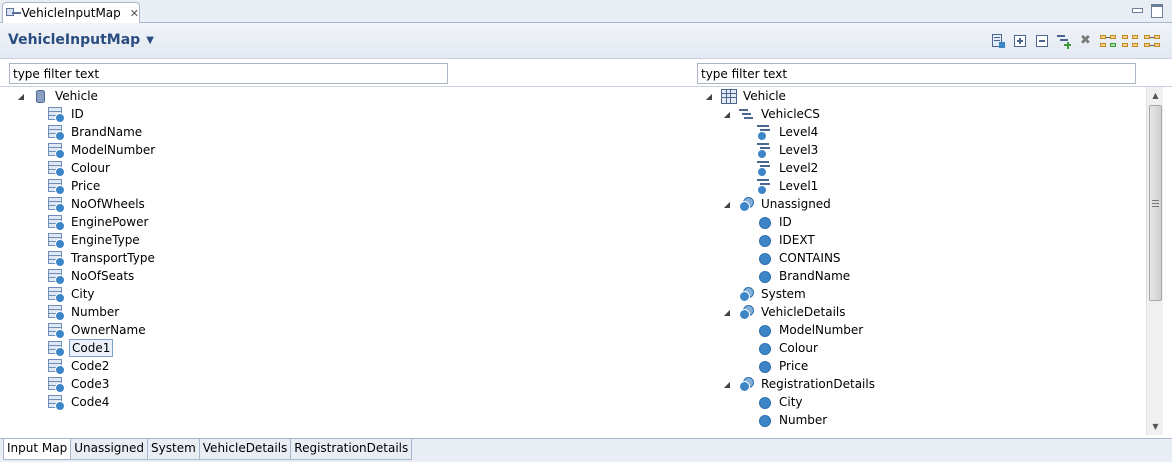 The height and width of the screenshot is (462, 1172). I want to click on tree-item-vehiclecs: ◢ VehicleCS, so click(772, 114).